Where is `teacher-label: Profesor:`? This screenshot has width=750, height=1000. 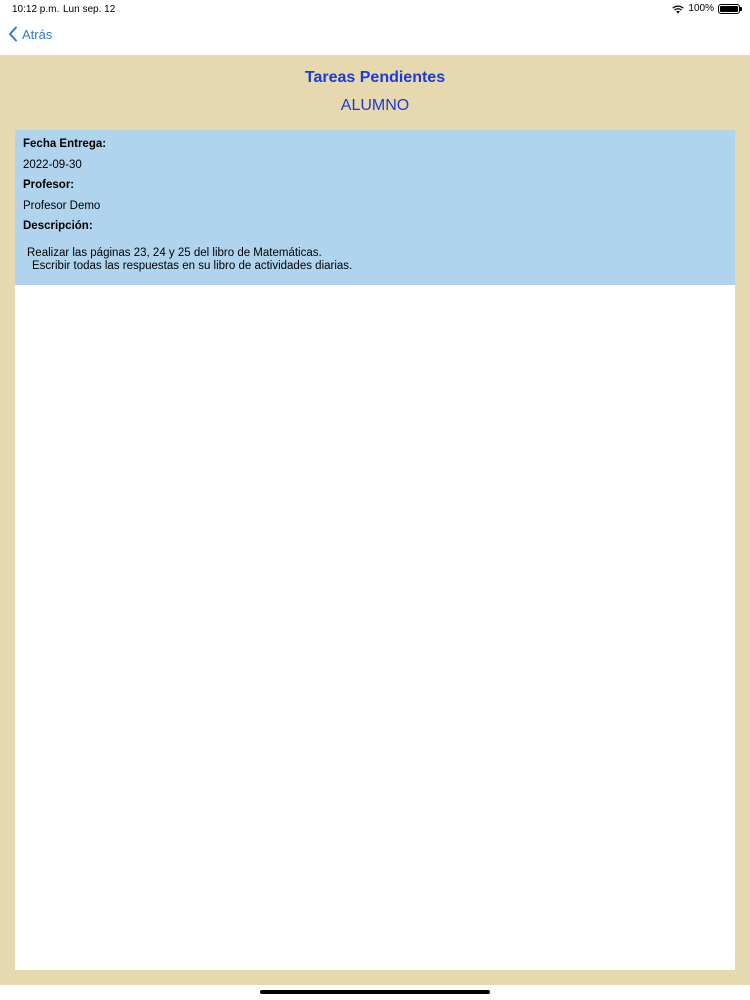 teacher-label: Profesor: is located at coordinates (49, 185).